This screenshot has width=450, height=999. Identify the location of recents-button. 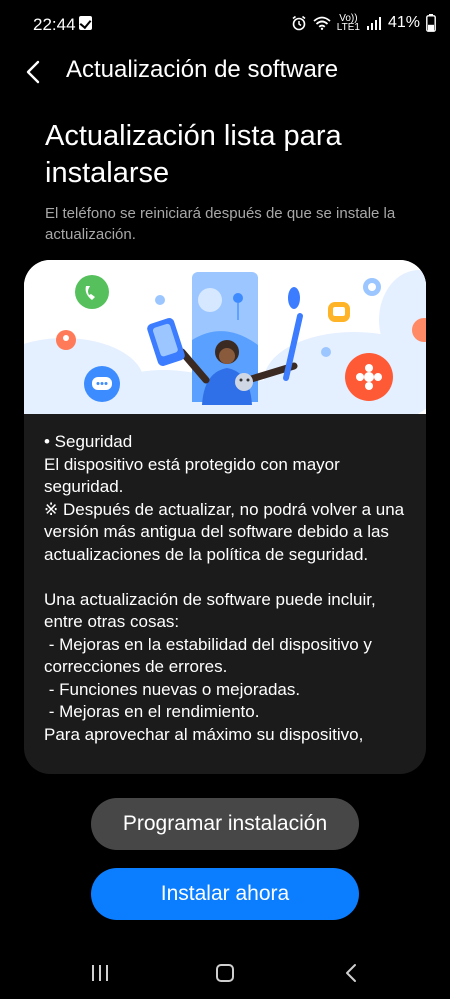
(100, 973).